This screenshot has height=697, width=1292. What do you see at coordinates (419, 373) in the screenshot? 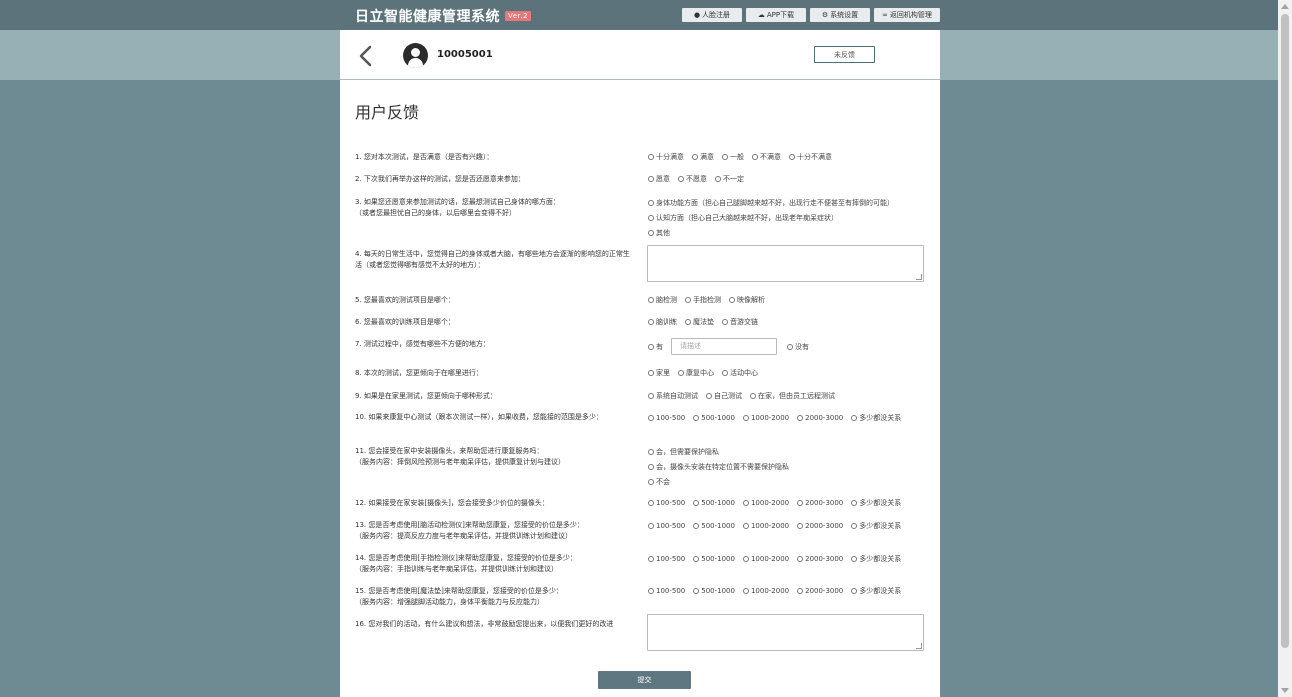
I see `question-8: 8. 本次的测试，您更倾向于在哪里进行：` at bounding box center [419, 373].